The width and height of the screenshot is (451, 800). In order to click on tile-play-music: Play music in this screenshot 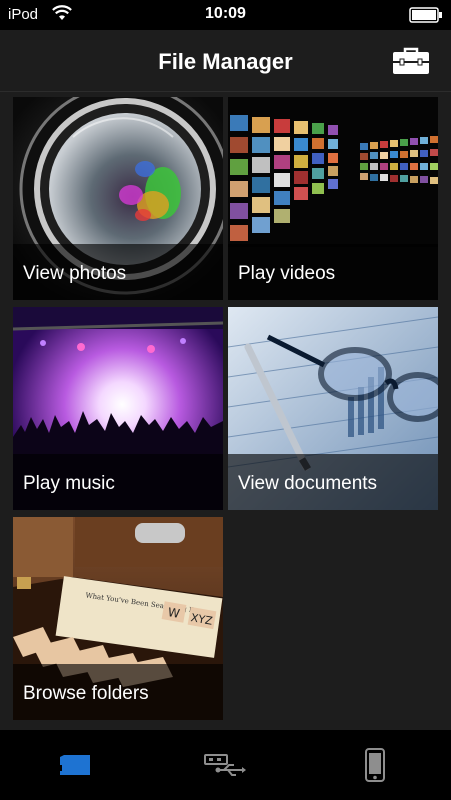, I will do `click(118, 408)`.